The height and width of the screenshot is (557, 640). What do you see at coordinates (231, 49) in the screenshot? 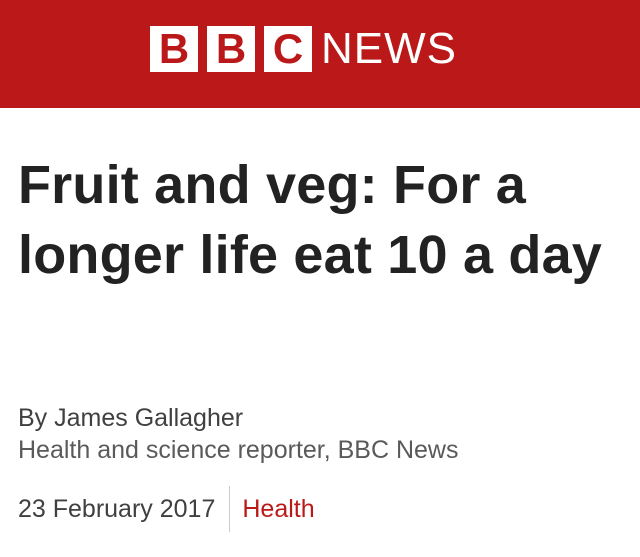
I see `logo-letter-b2: B` at bounding box center [231, 49].